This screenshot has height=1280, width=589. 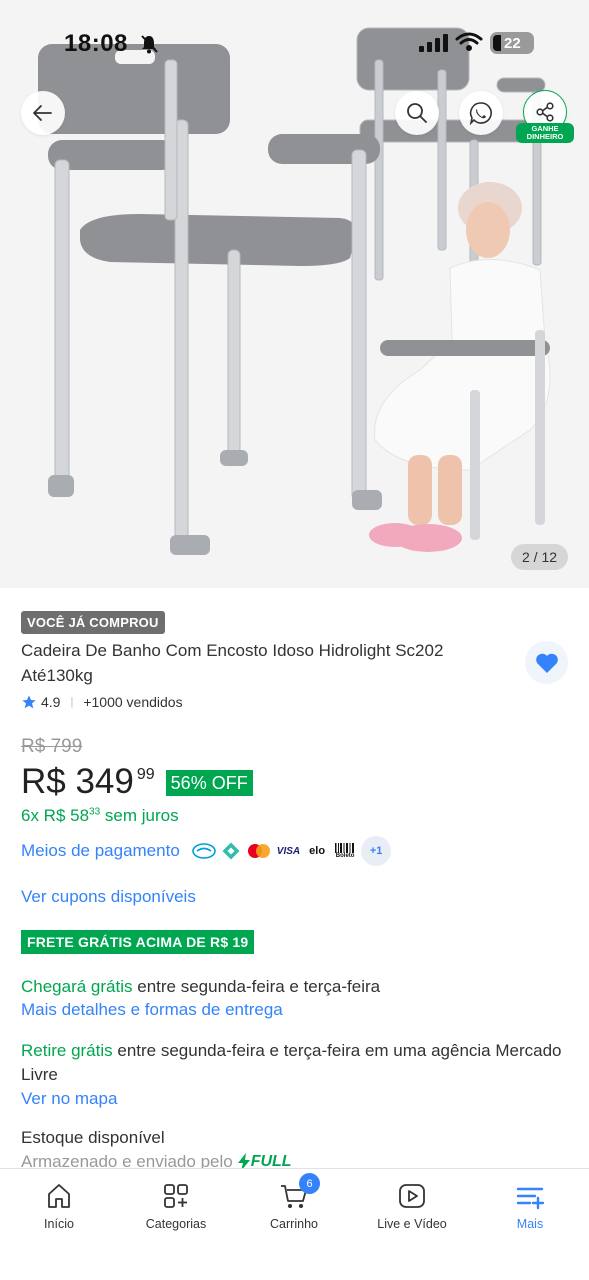 What do you see at coordinates (294, 44) in the screenshot?
I see `status-bar: 18:08 22` at bounding box center [294, 44].